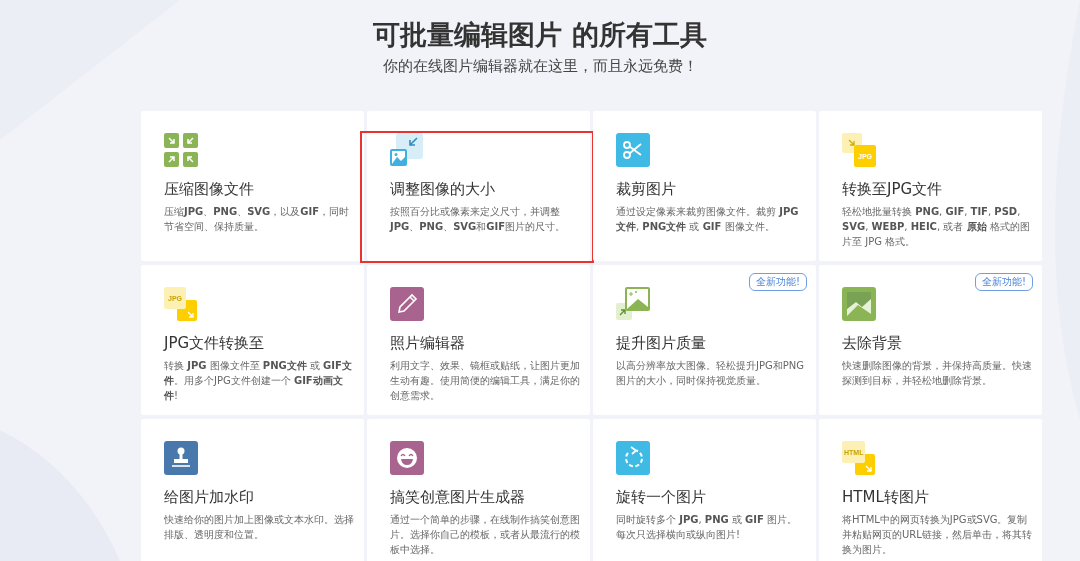  Describe the element at coordinates (478, 340) in the screenshot. I see `tool-card: 照片编辑器 利用文字、效果、镜框或贴纸，让图片更加生动有趣。使用简便的编辑工具，满足你的创意需求。` at that location.